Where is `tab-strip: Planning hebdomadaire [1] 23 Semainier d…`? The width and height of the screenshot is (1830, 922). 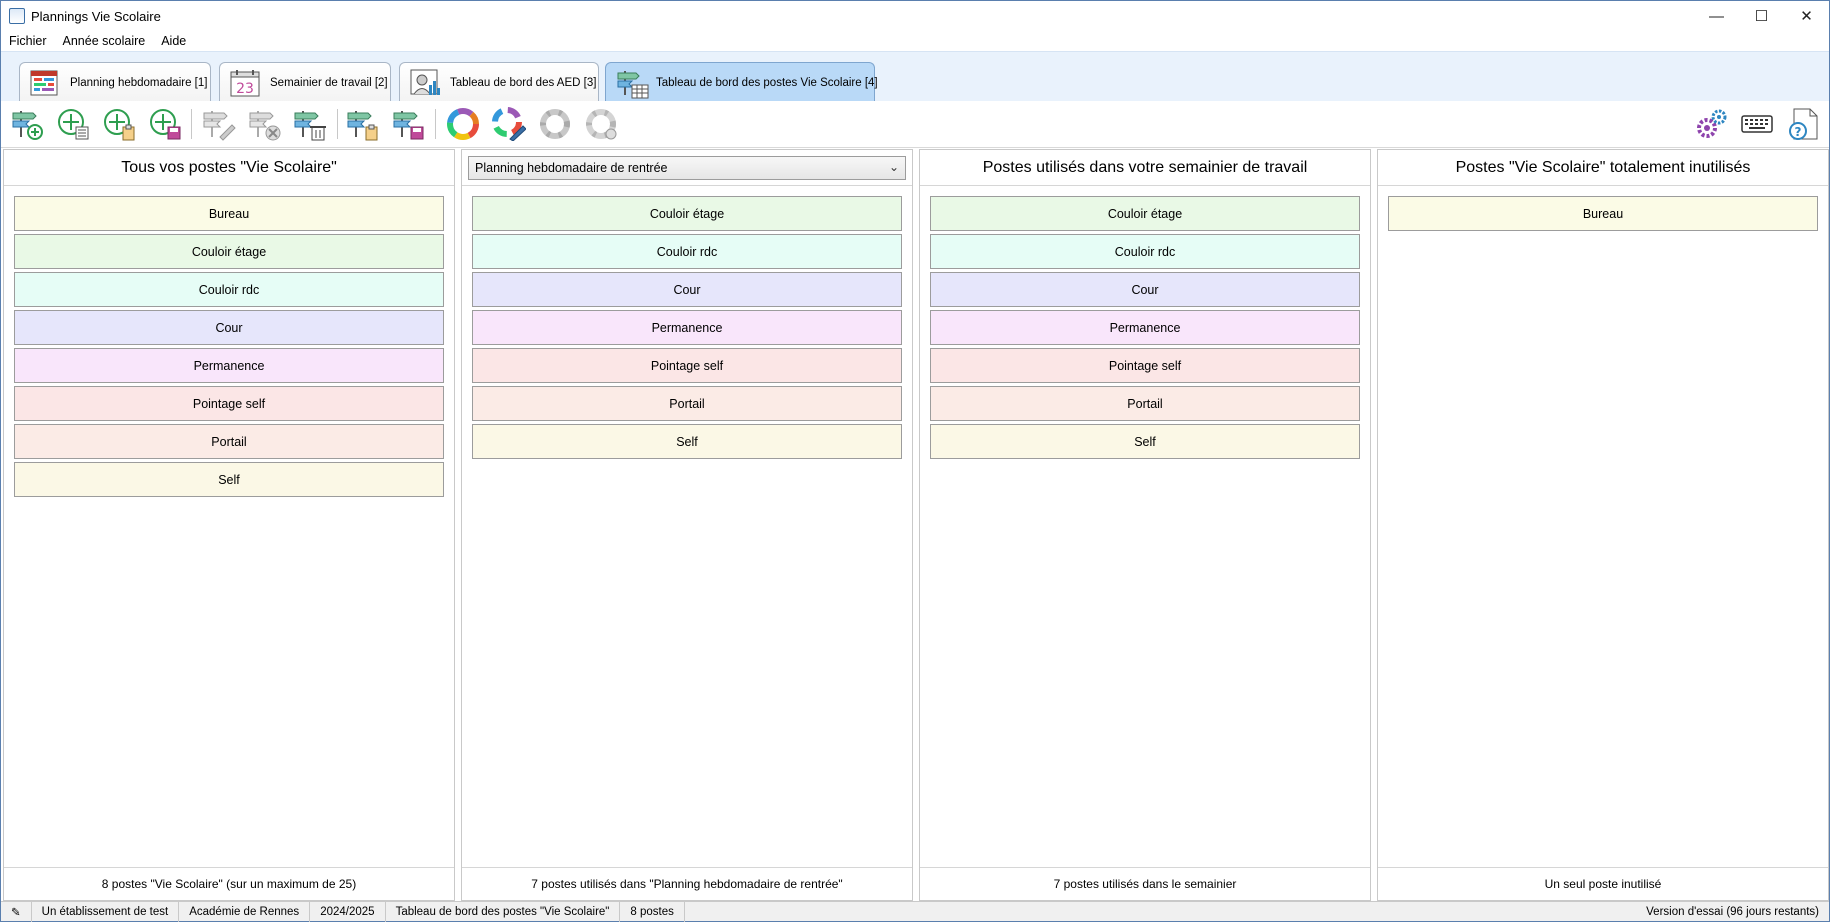 tab-strip: Planning hebdomadaire [1] 23 Semainier d… is located at coordinates (915, 76).